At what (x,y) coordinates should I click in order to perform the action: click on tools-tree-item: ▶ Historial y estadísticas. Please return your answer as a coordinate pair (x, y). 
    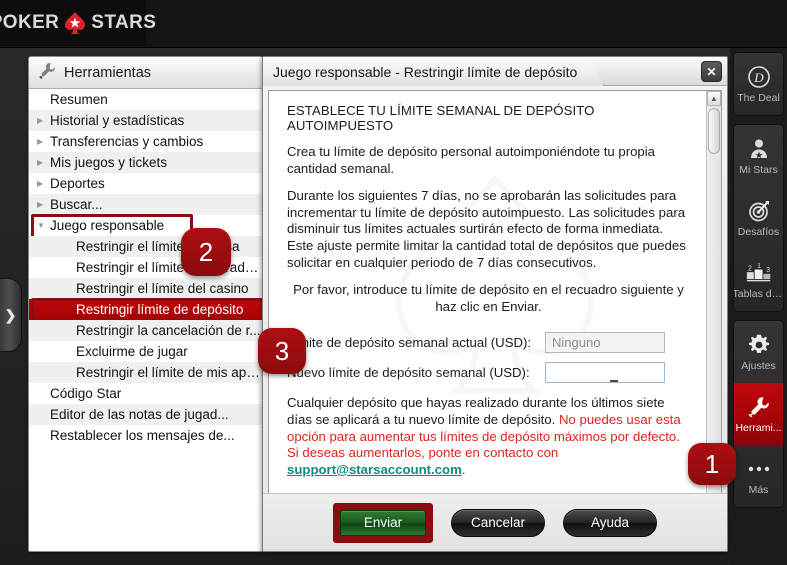
    Looking at the image, I should click on (145, 120).